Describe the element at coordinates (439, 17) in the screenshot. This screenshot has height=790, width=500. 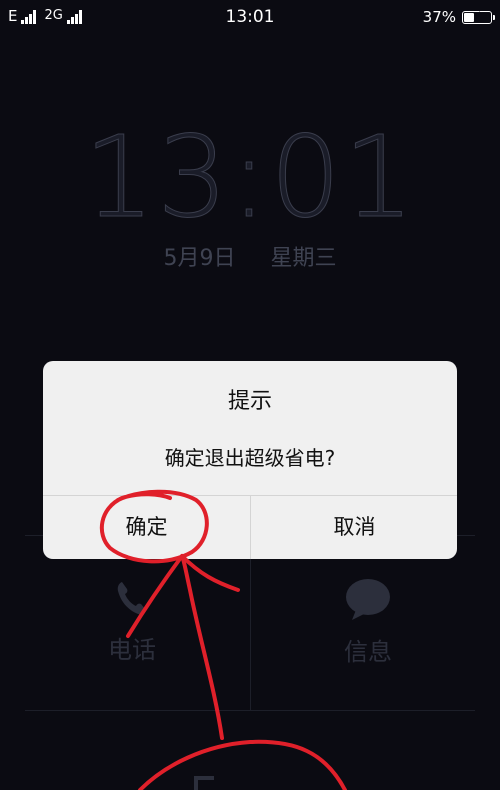
I see `battery-percent: 37%` at that location.